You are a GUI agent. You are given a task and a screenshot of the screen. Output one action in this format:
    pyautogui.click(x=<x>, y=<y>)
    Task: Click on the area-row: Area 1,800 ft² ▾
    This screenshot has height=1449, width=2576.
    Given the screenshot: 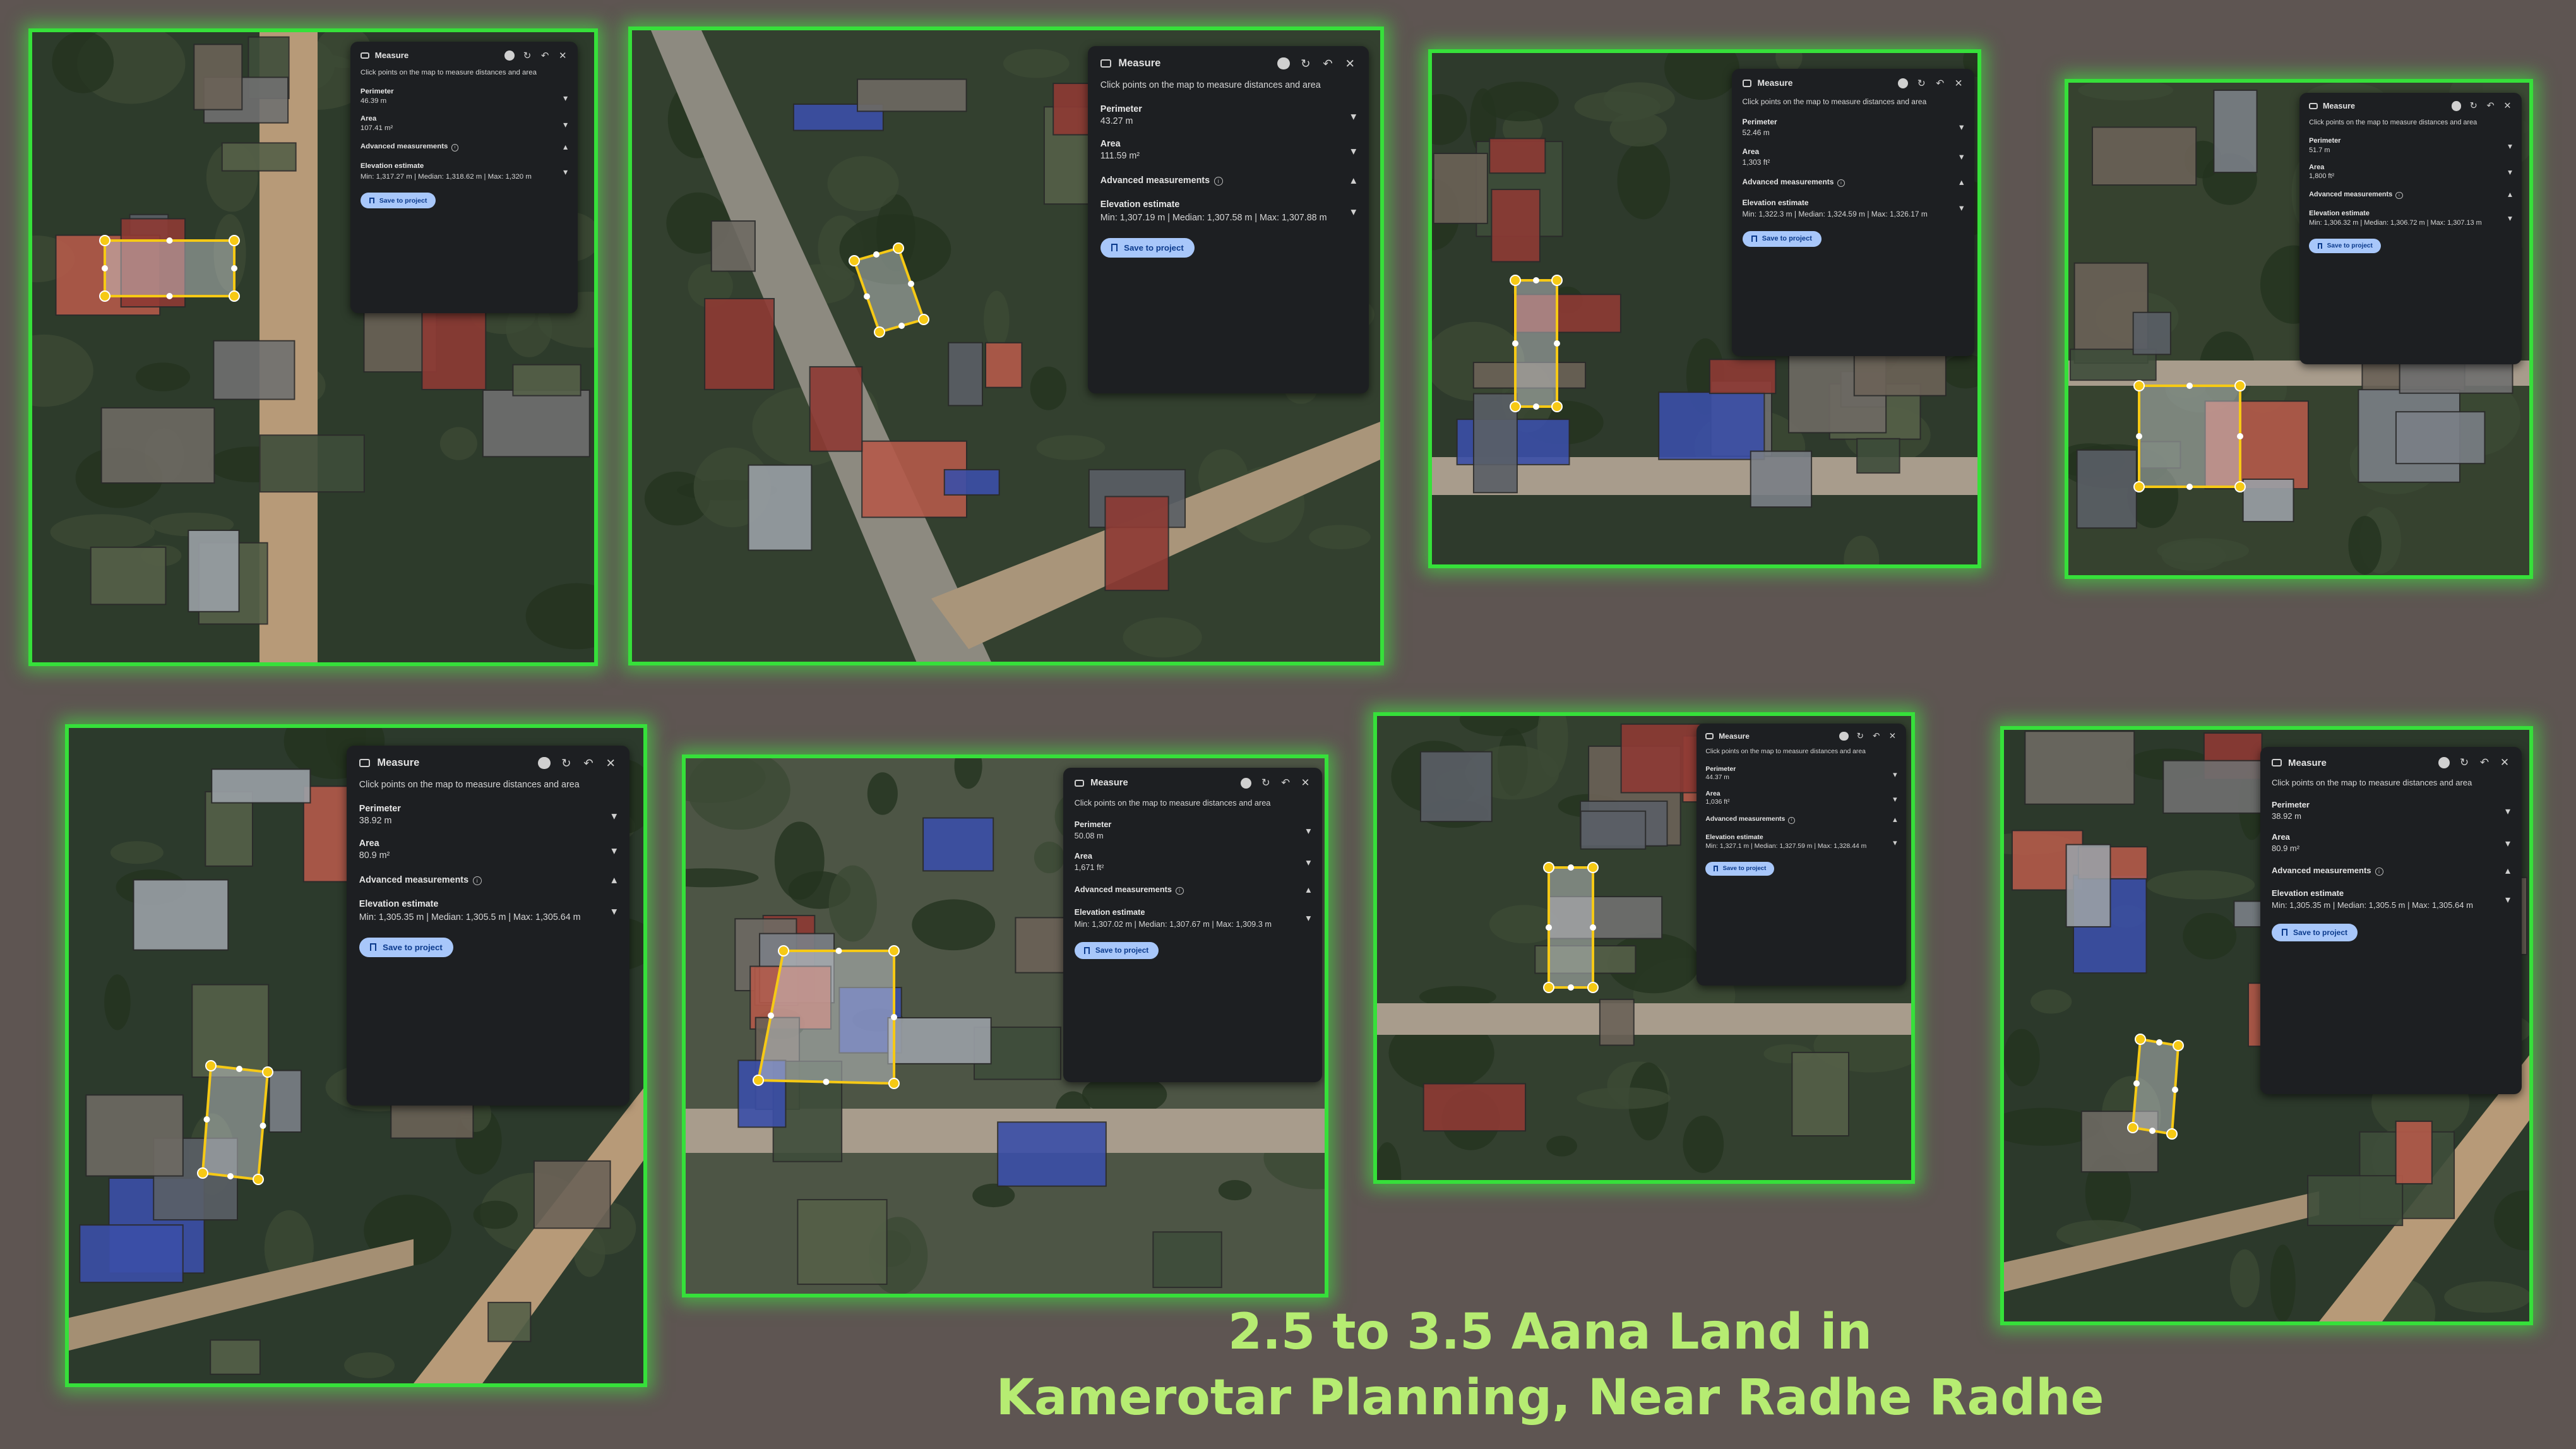 What is the action you would take?
    pyautogui.click(x=2410, y=172)
    